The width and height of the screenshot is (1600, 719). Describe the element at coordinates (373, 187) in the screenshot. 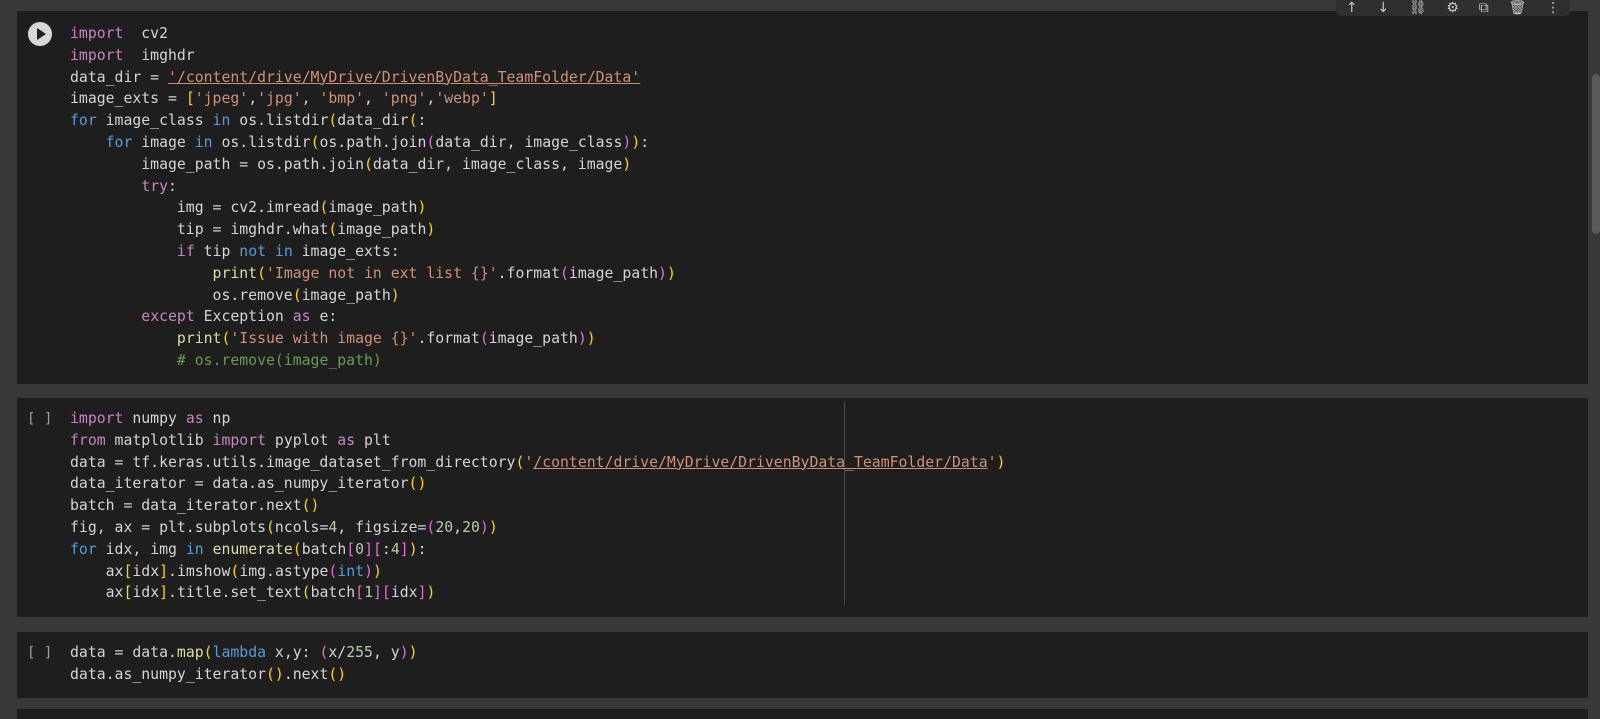

I see `code-line: try:` at that location.